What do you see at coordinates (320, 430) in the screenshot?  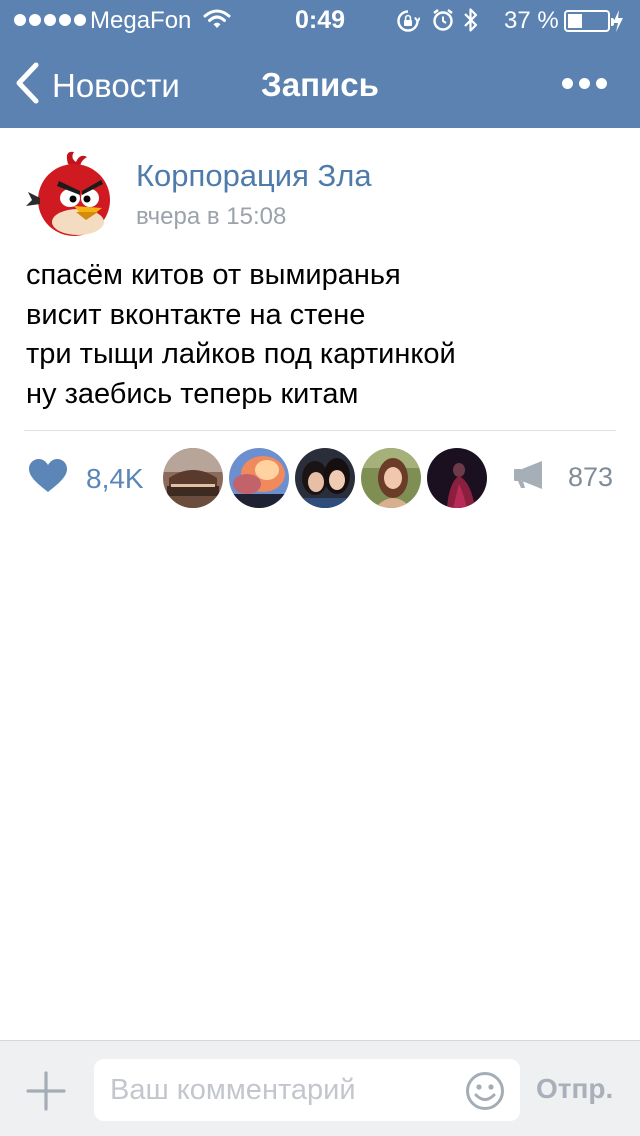 I see `divider` at bounding box center [320, 430].